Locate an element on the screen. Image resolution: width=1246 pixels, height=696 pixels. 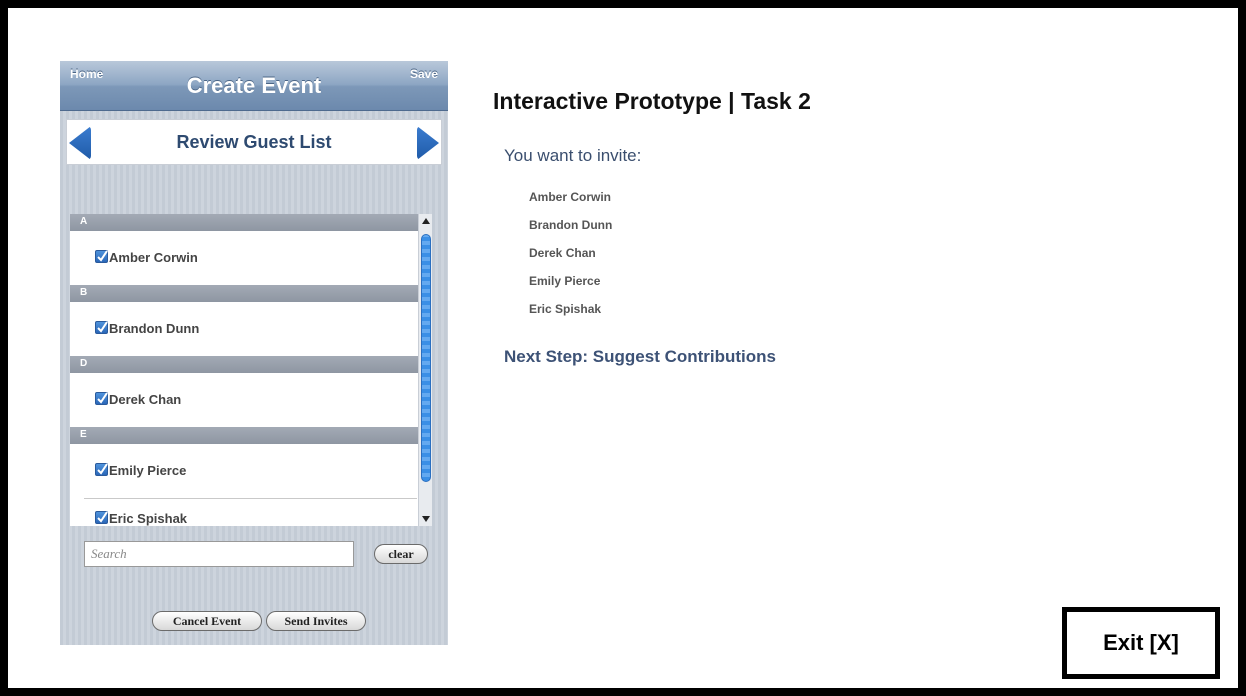
list-item: Brandon Dunn is located at coordinates (571, 225).